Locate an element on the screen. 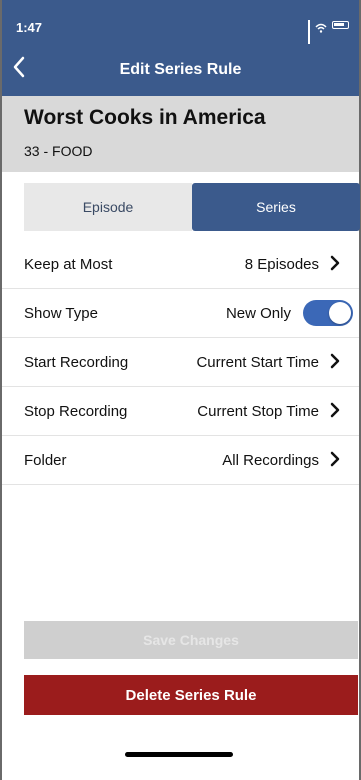 This screenshot has height=780, width=361. setting-start-recording: Start Recording Current Start Time is located at coordinates (180, 362).